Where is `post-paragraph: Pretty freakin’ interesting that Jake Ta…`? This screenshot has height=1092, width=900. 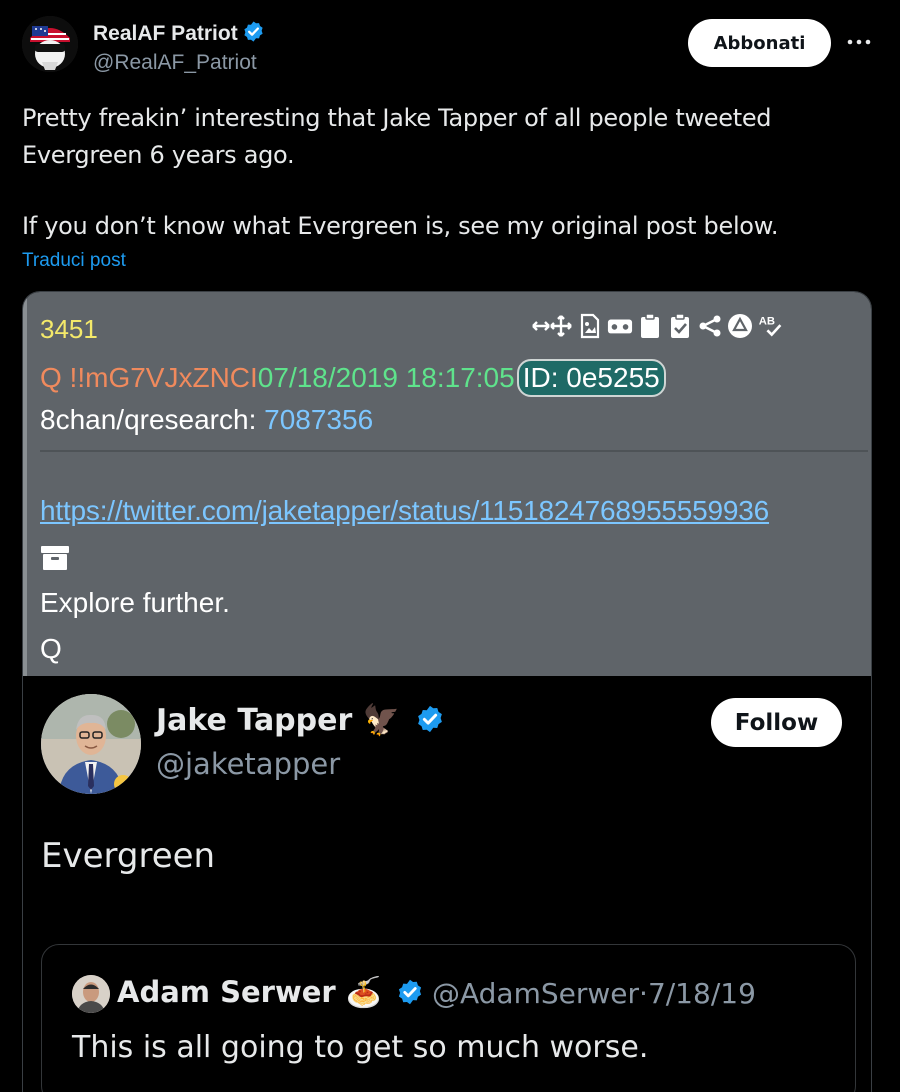 post-paragraph: Pretty freakin’ interesting that Jake Ta… is located at coordinates (397, 136).